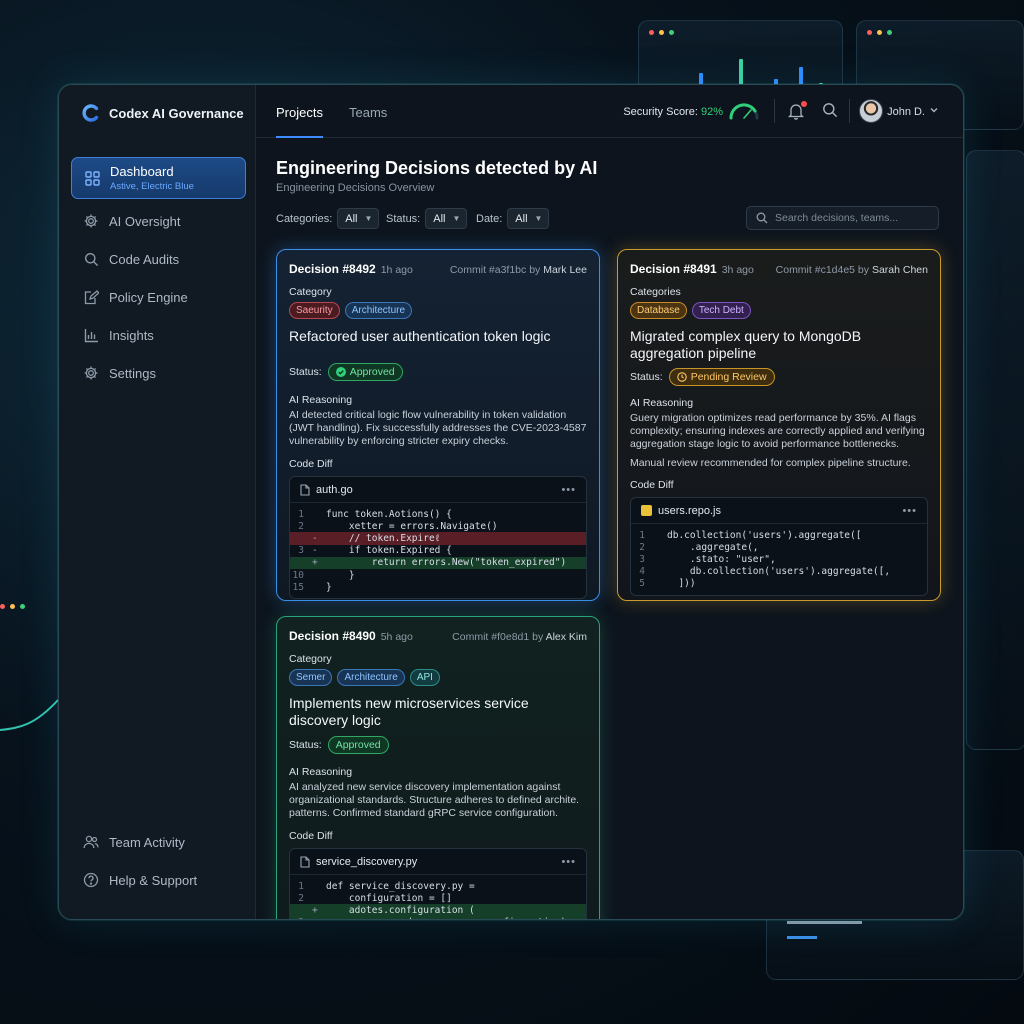 This screenshot has height=1024, width=1024. What do you see at coordinates (879, 32) in the screenshot?
I see `window-dots` at bounding box center [879, 32].